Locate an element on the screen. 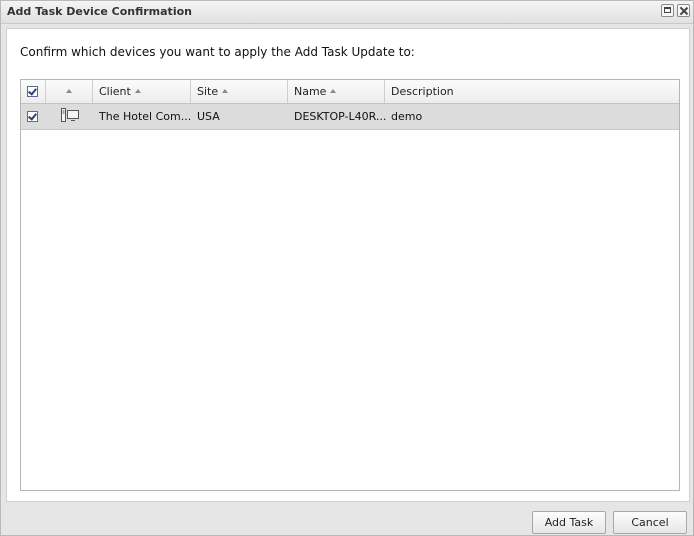 This screenshot has width=694, height=536. name-column-header: Name is located at coordinates (336, 91).